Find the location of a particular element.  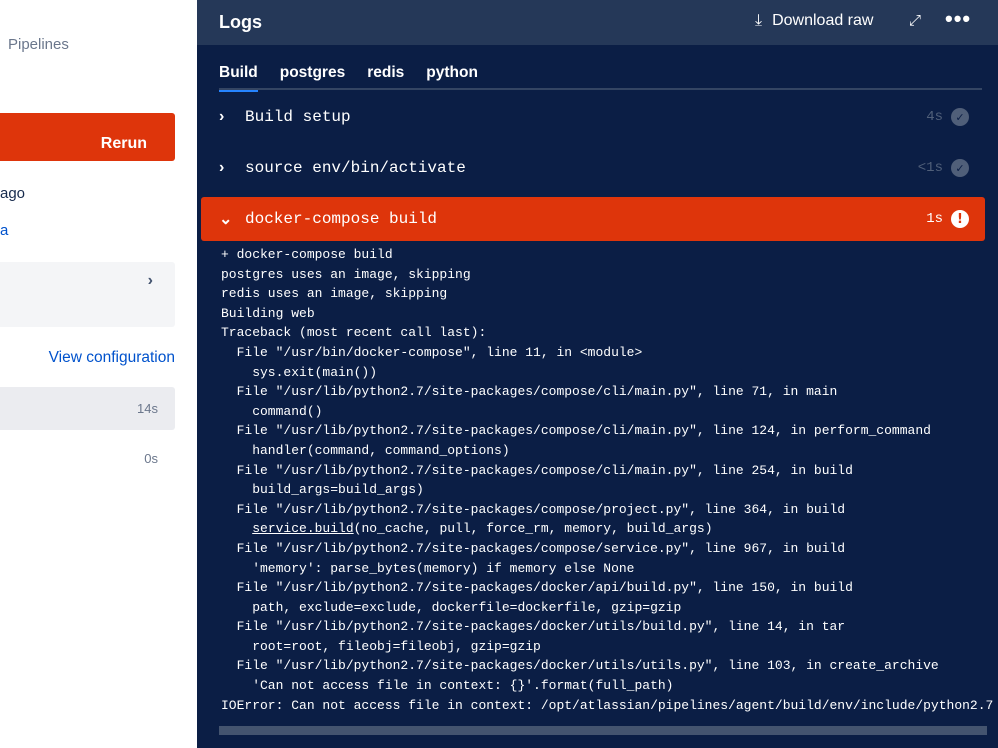

download-raw-label: Download raw is located at coordinates (823, 20).